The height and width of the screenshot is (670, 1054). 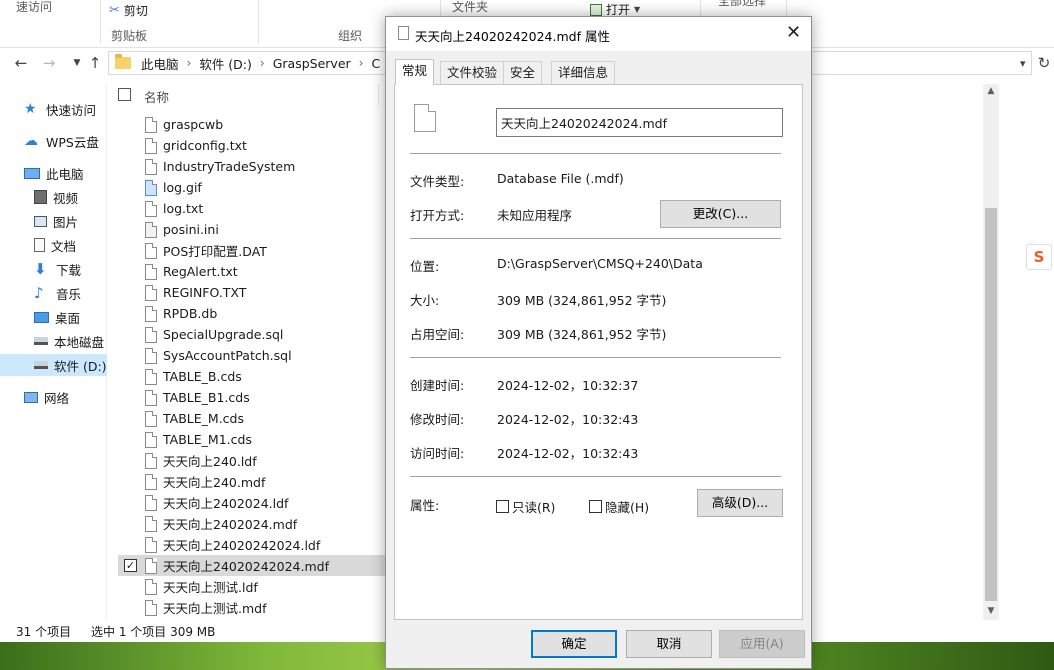 I want to click on file-row: REGINFO.TXT, so click(x=252, y=292).